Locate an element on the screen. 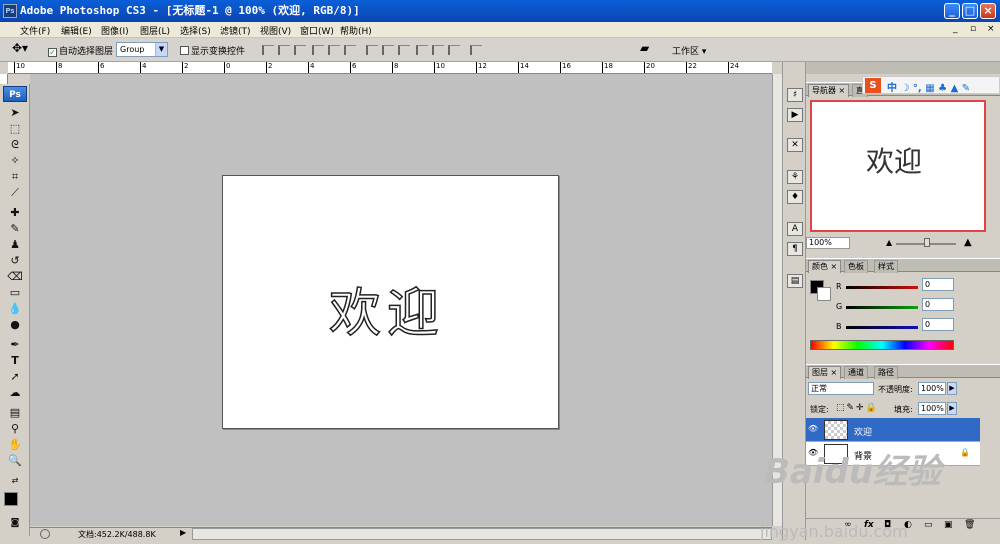 The width and height of the screenshot is (1000, 544). path-selection-tool-icon: ➚ is located at coordinates (15, 377).